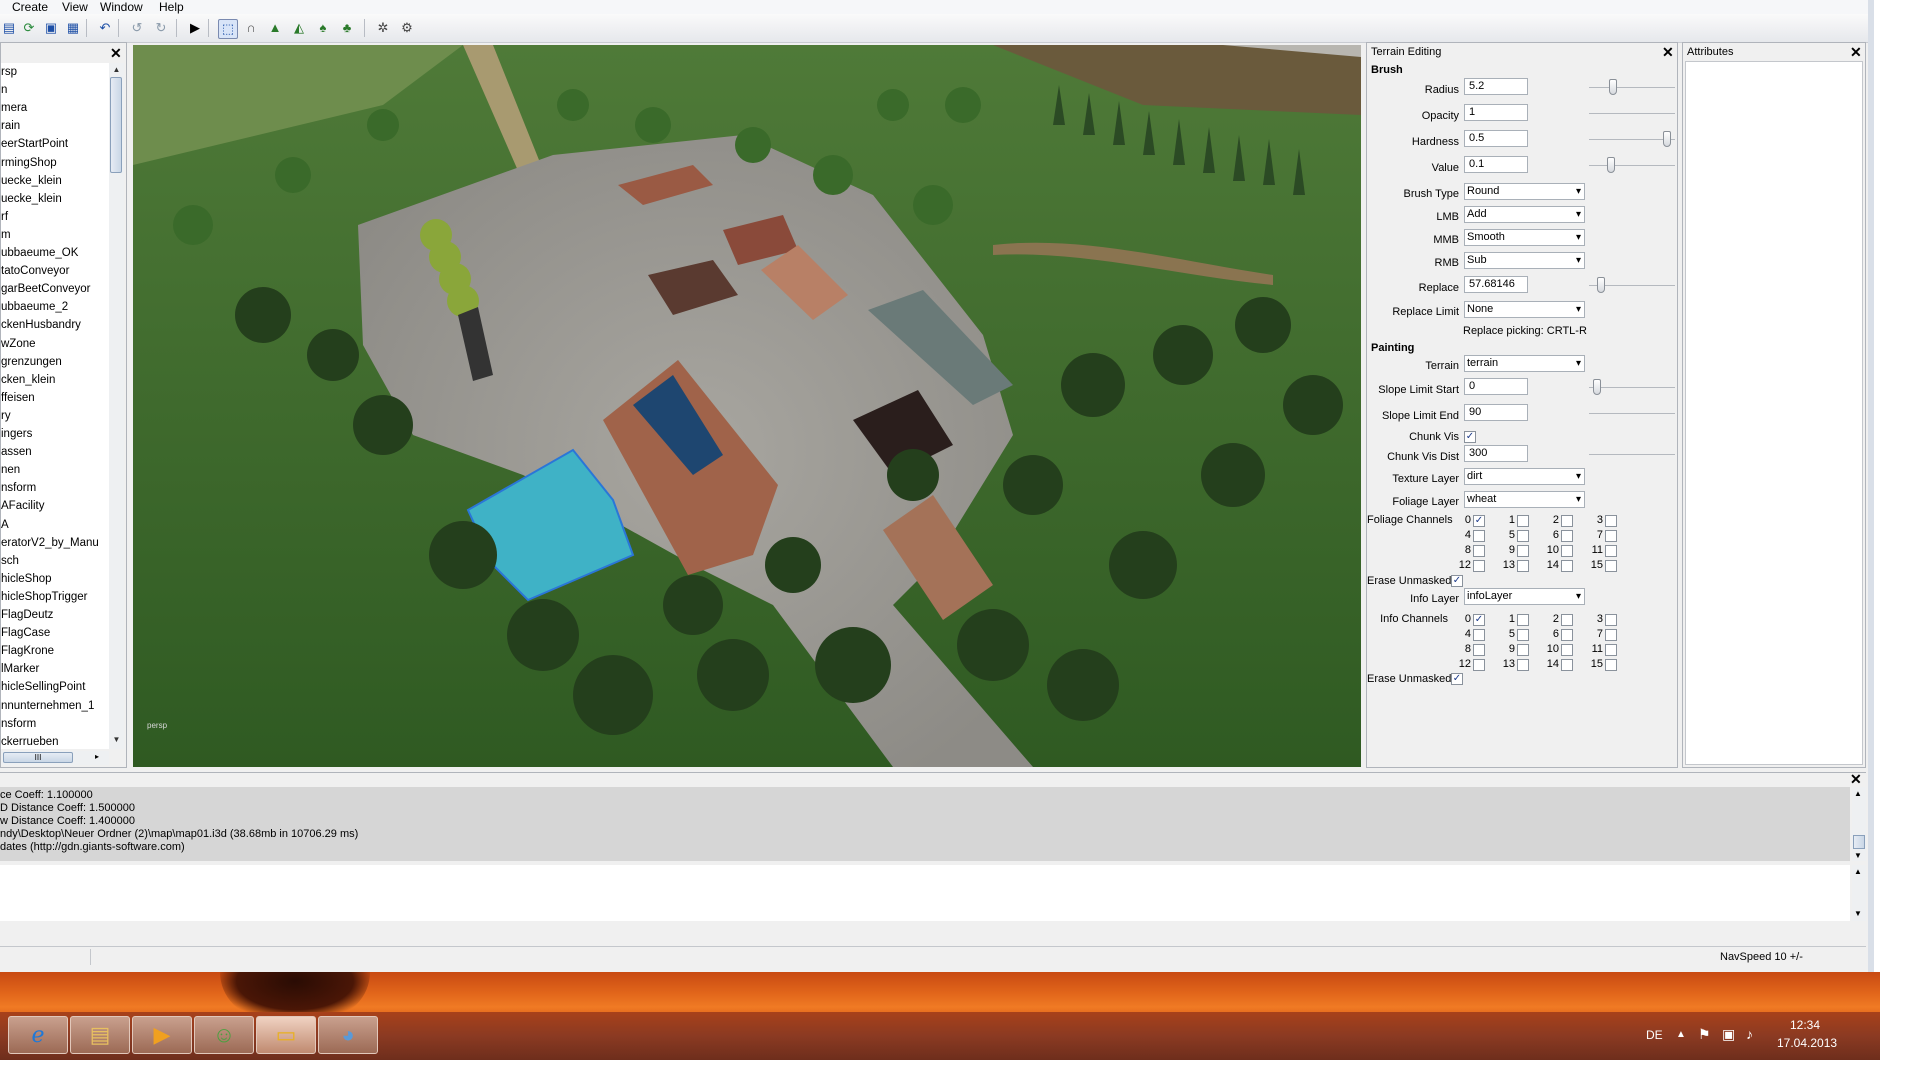 The width and height of the screenshot is (1920, 1080). I want to click on tree-item: mera, so click(14, 108).